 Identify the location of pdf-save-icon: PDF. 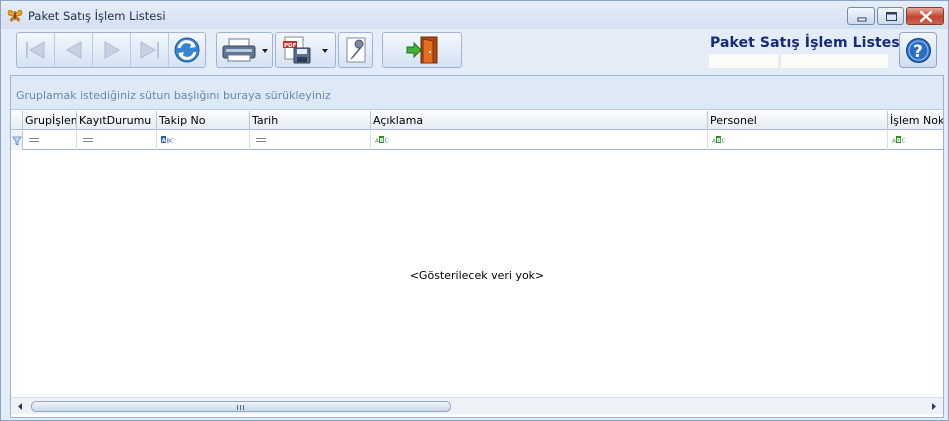
(305, 50).